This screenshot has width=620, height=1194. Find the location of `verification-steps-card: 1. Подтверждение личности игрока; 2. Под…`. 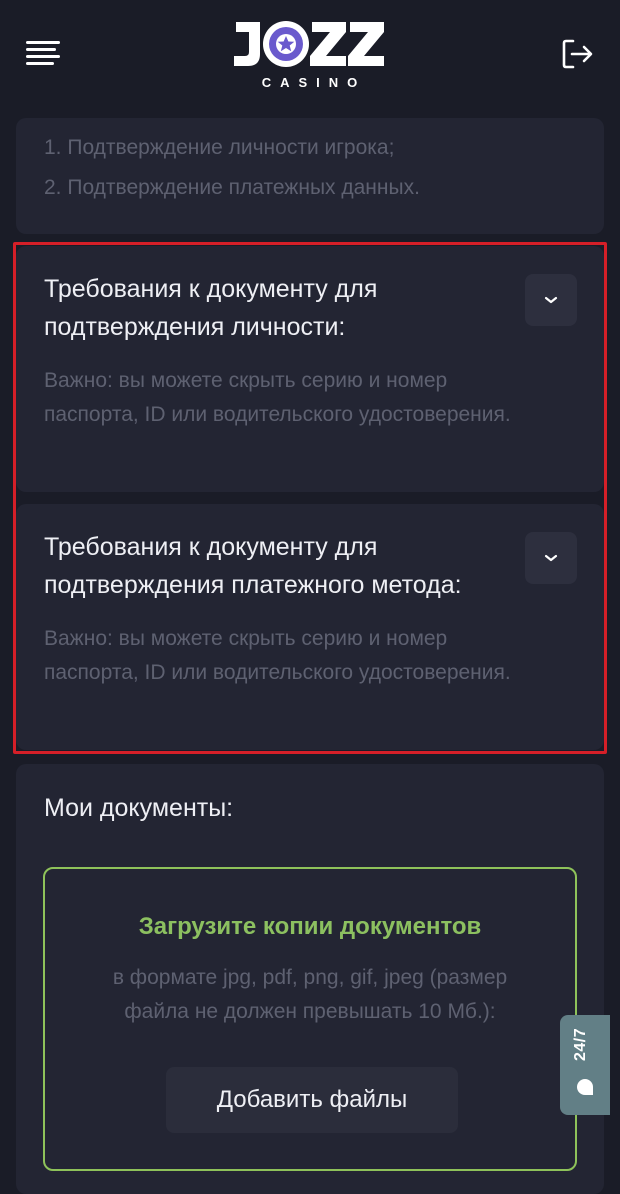

verification-steps-card: 1. Подтверждение личности игрока; 2. Под… is located at coordinates (310, 176).